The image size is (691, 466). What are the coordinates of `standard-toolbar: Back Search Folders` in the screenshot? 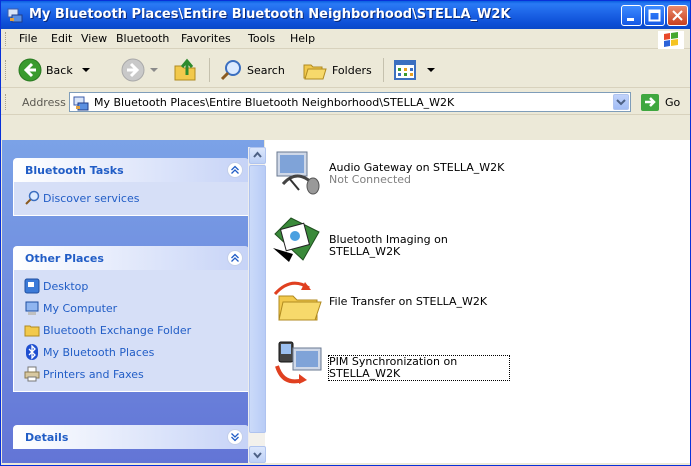 It's located at (345, 69).